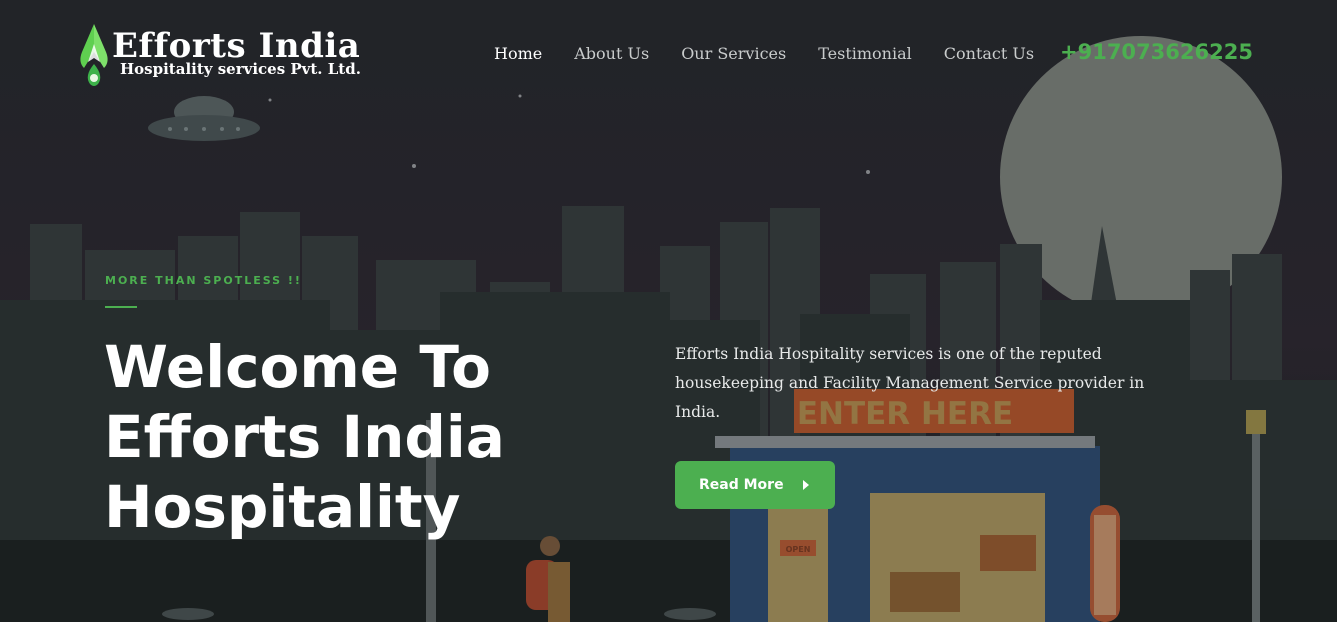  What do you see at coordinates (806, 485) in the screenshot?
I see `caret-right-icon` at bounding box center [806, 485].